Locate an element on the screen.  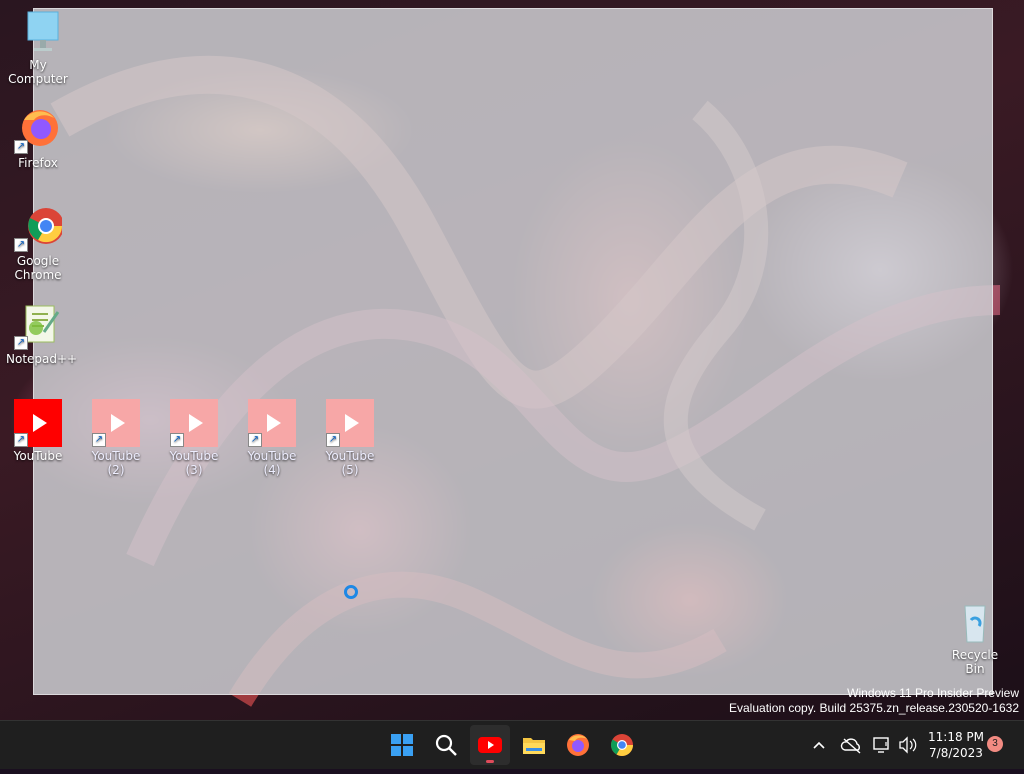
taskbar-file-explorer-button is located at coordinates (534, 745).